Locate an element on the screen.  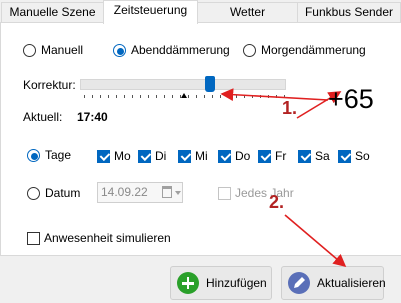
annotation-1: 1. is located at coordinates (290, 108).